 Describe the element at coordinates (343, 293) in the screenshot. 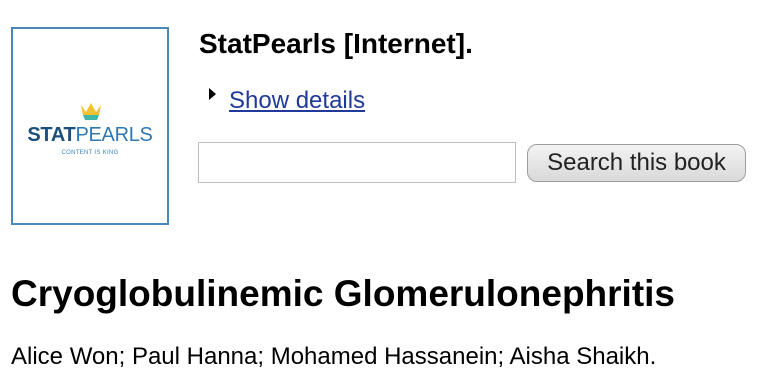

I see `article-title: Cryoglobulinemic Glomerulonephritis` at that location.